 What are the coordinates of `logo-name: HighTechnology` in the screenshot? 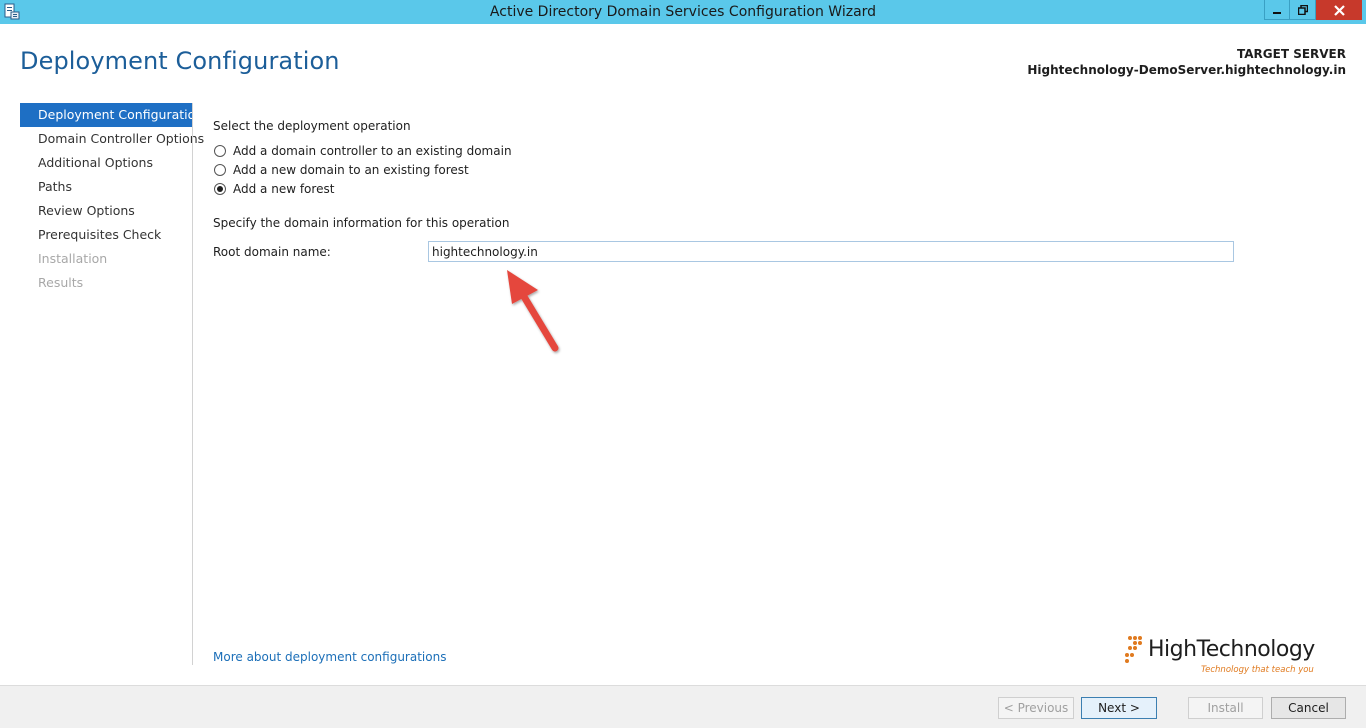 It's located at (1231, 649).